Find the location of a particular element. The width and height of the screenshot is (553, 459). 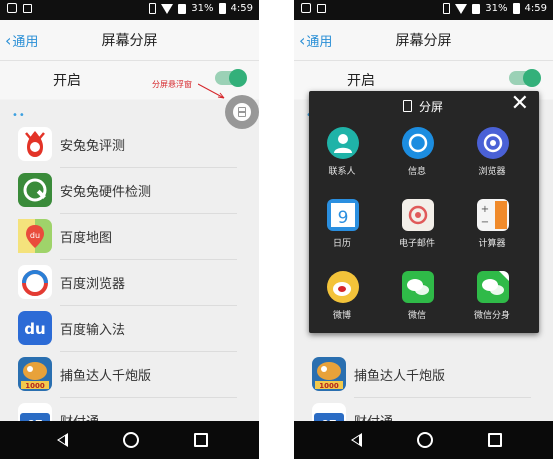

list-item-label: 百度地图 is located at coordinates (86, 238).